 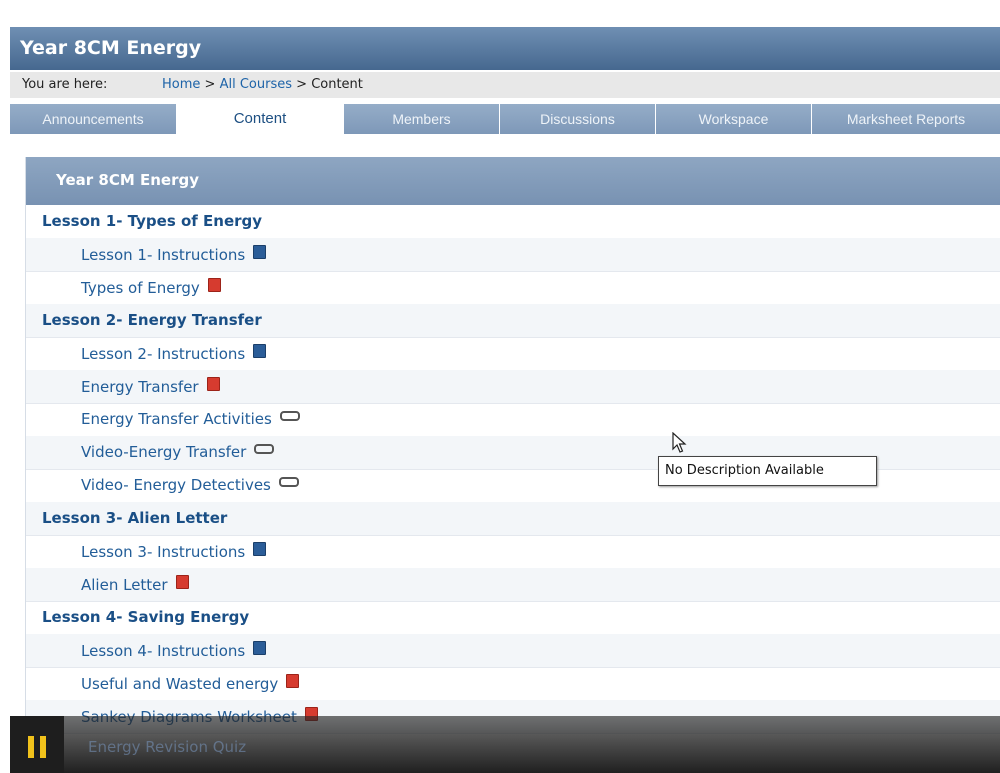 I want to click on content-item-row: Lesson 1- Instructions, so click(x=513, y=255).